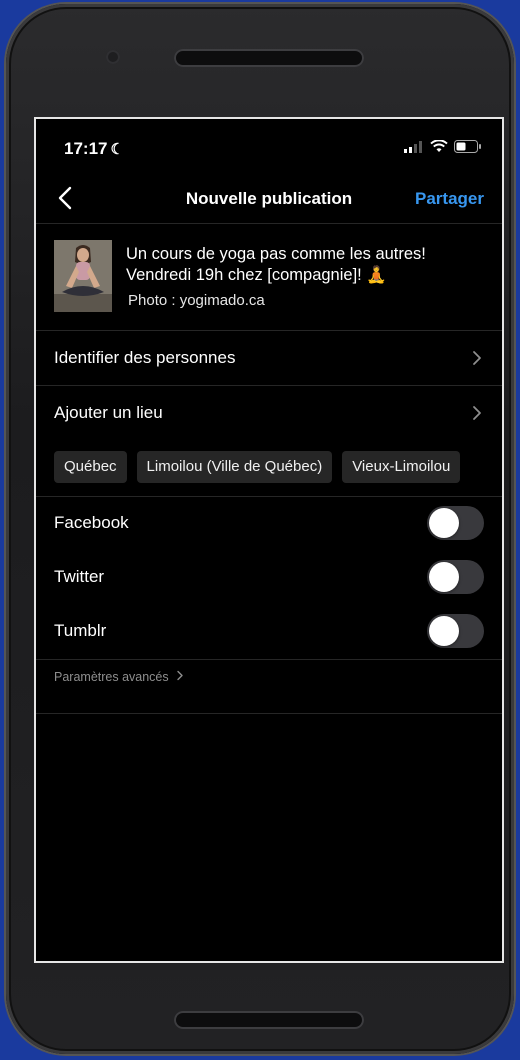 The width and height of the screenshot is (520, 1060). I want to click on advanced-settings-link: Paramètres avancés, so click(119, 677).